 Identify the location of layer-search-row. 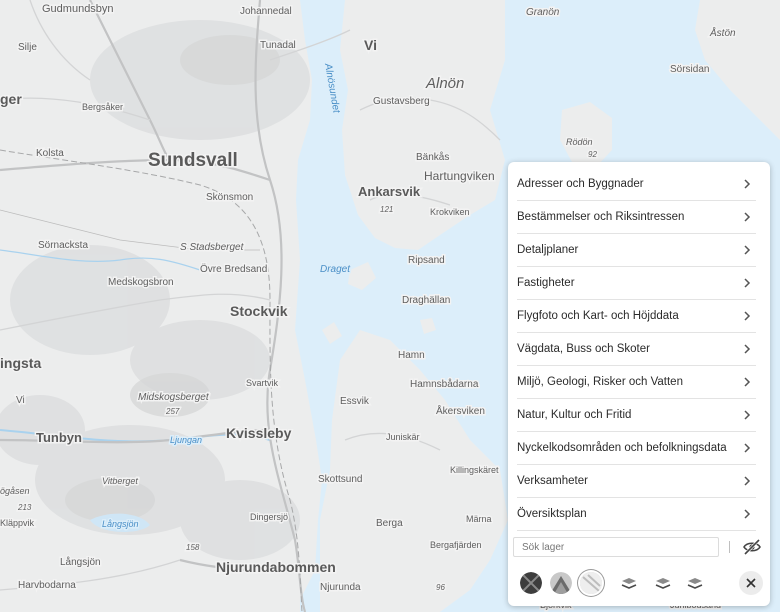
(638, 548).